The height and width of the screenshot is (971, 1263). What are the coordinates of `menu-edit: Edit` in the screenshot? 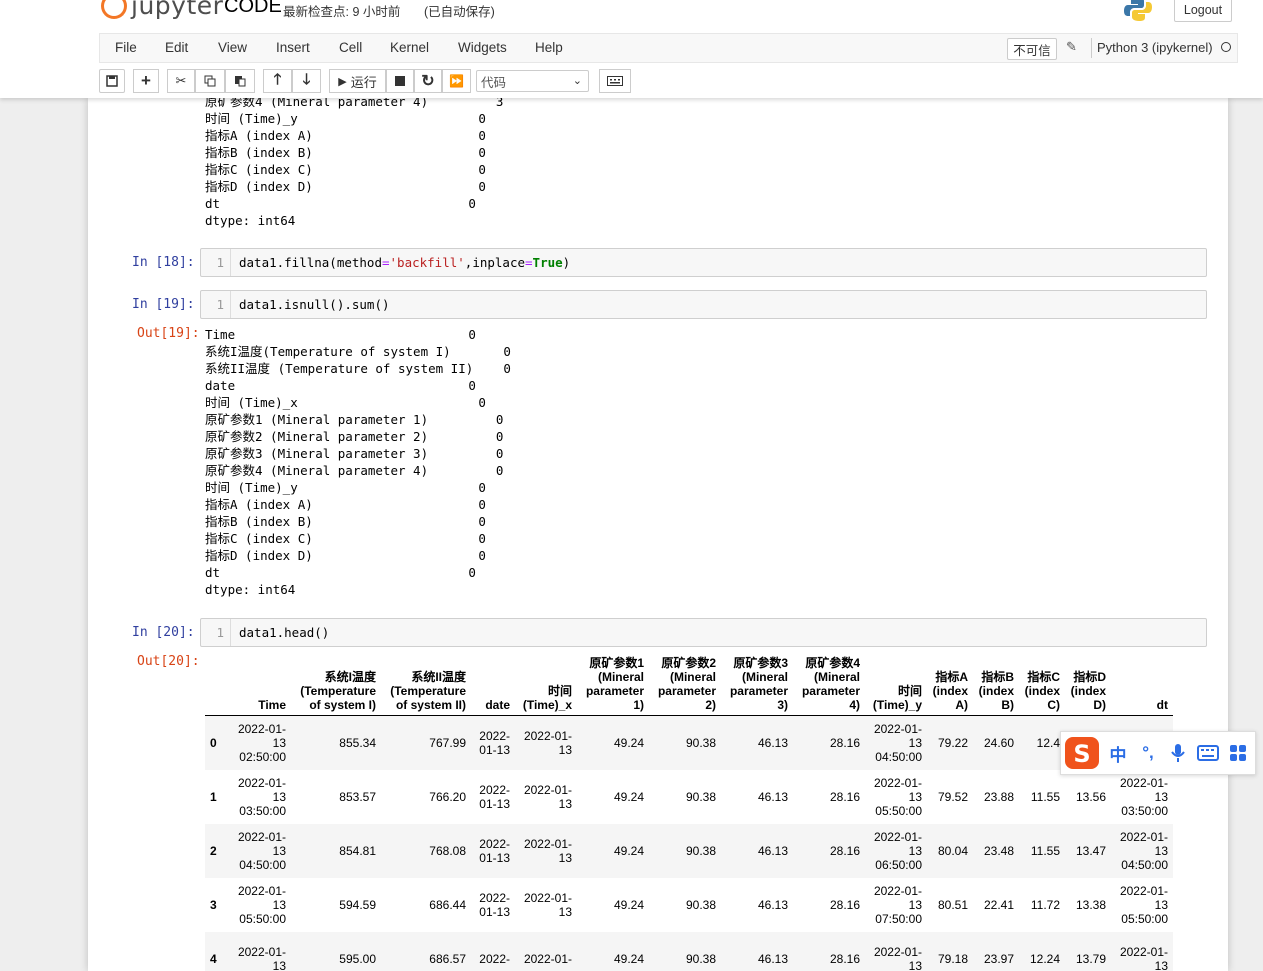 It's located at (176, 47).